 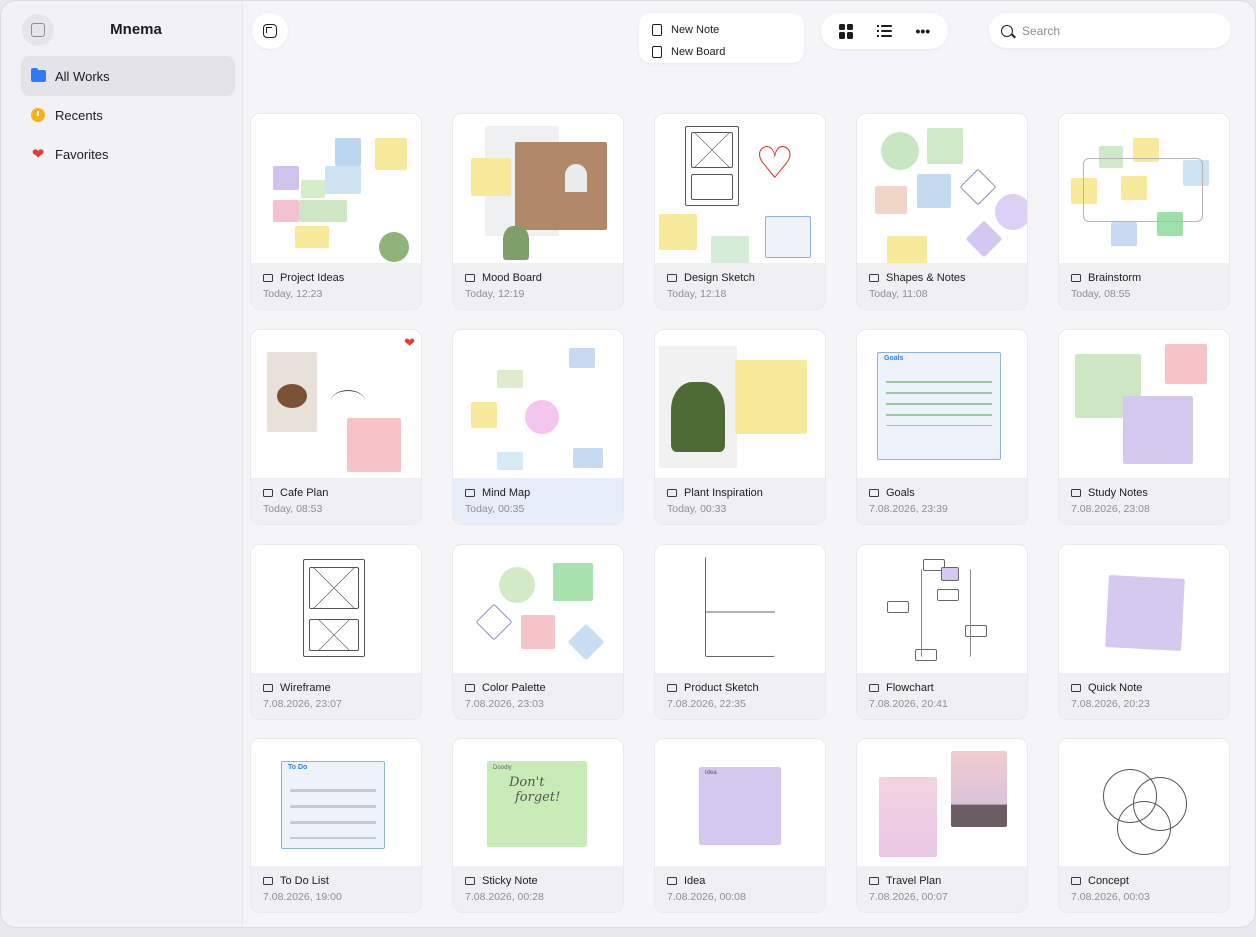 What do you see at coordinates (1144, 889) in the screenshot?
I see `card-meta: Concept 7.08.2026, 00:03` at bounding box center [1144, 889].